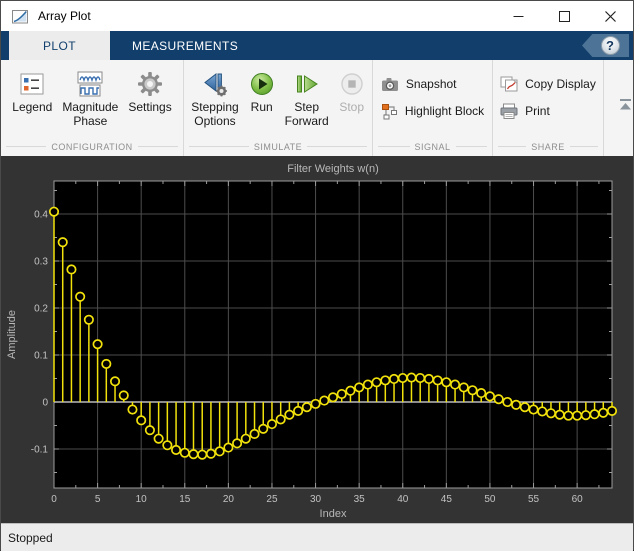  I want to click on svg-text: 5, so click(98, 499).